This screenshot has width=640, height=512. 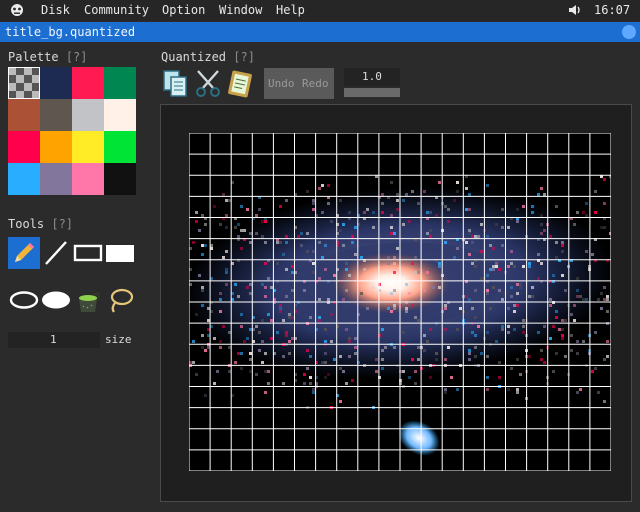 What do you see at coordinates (240, 83) in the screenshot?
I see `paste-clipboard-icon` at bounding box center [240, 83].